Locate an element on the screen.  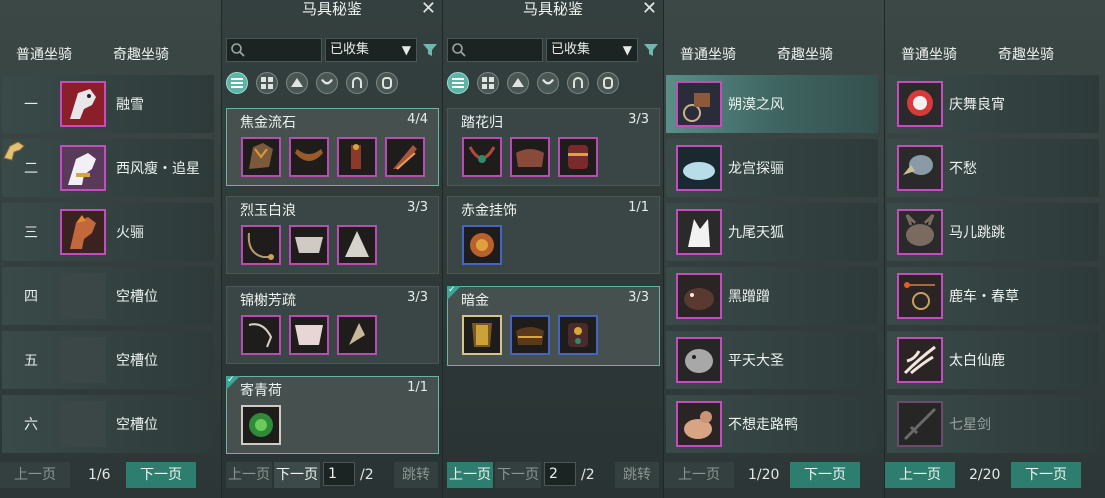
great-sage-mount-icon is located at coordinates (699, 360).